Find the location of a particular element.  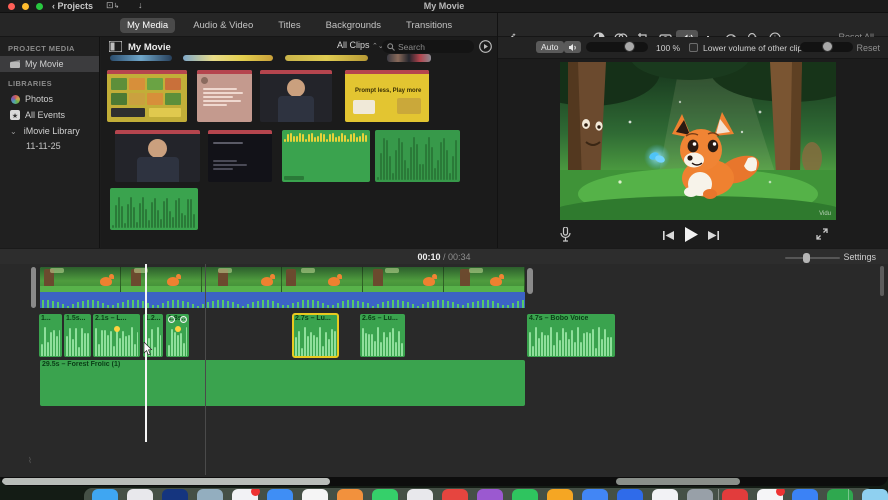

chevron-down-icon: ⌄ is located at coordinates (13, 131).